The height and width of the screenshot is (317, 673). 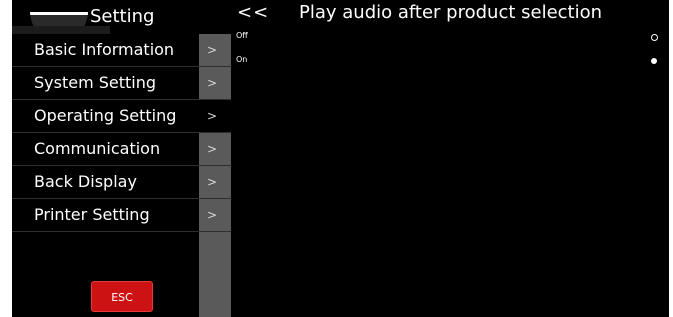 I want to click on option-off: Off, so click(x=450, y=38).